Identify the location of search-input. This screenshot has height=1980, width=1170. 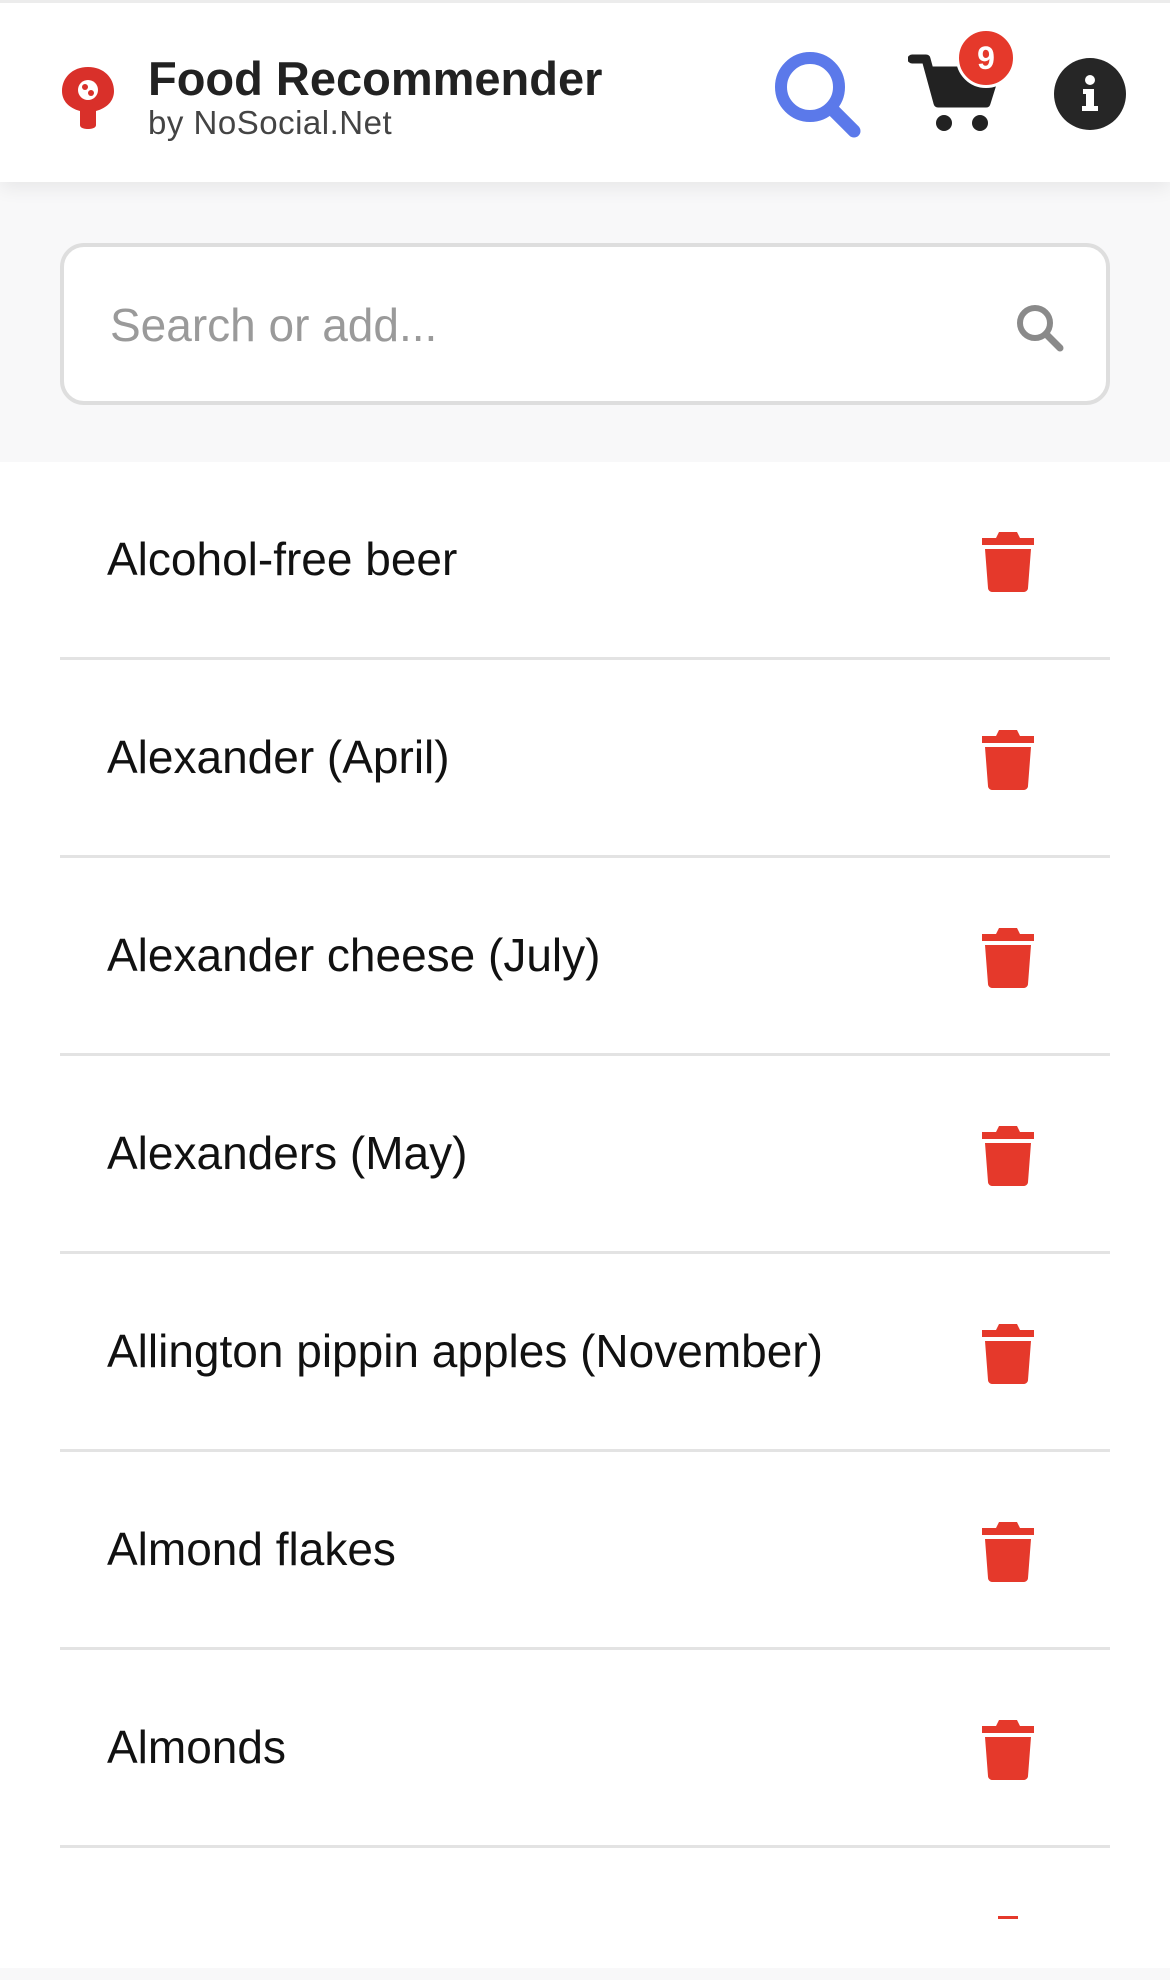
(535, 325).